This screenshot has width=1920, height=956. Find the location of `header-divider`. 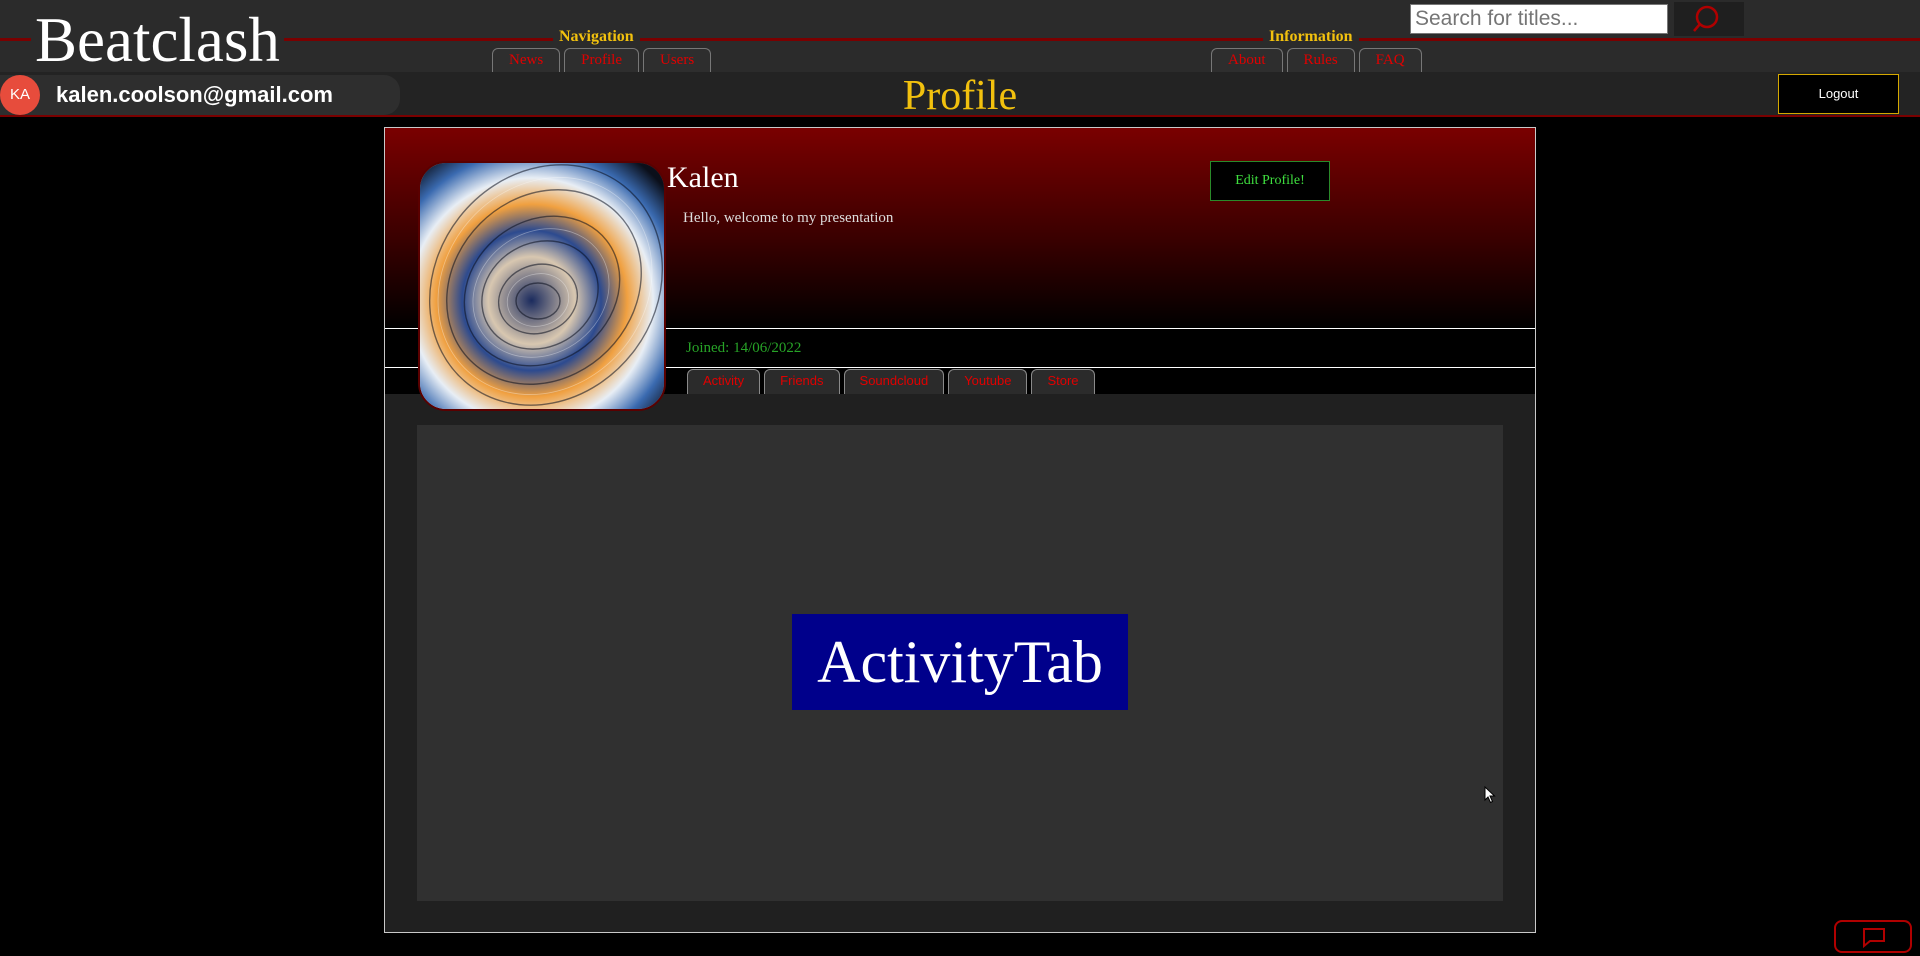

header-divider is located at coordinates (960, 39).